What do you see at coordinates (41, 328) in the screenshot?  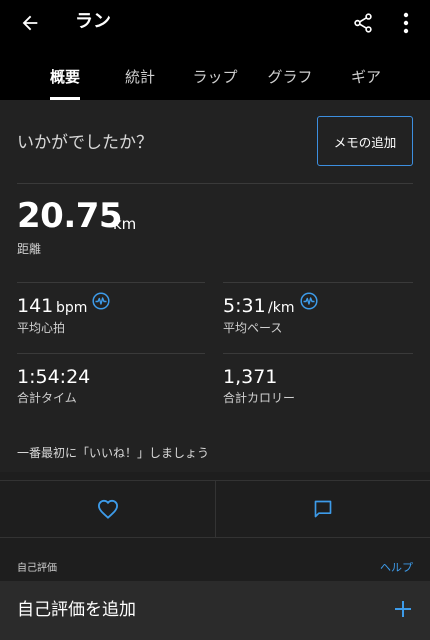 I see `heart-rate-label: 平均心拍` at bounding box center [41, 328].